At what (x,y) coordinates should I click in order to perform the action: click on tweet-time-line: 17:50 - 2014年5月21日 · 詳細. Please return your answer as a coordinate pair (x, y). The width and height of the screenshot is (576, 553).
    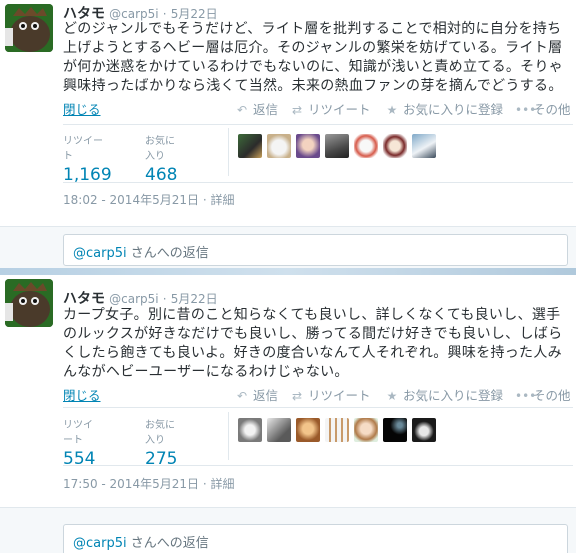
    Looking at the image, I should click on (148, 483).